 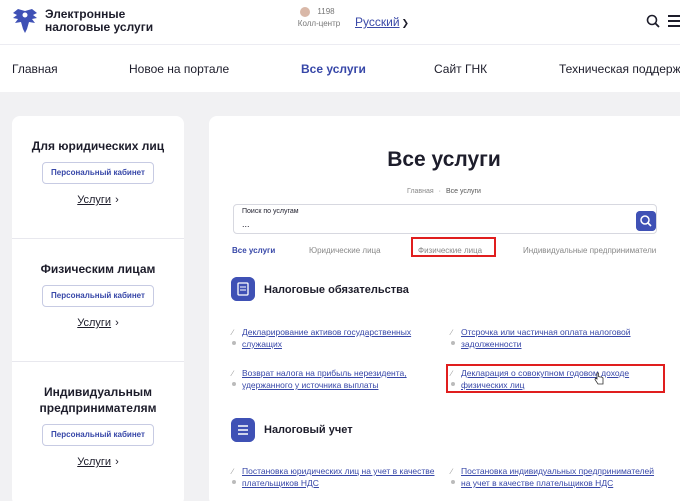 I want to click on sidebar-title: Физическим лицам, so click(x=98, y=269).